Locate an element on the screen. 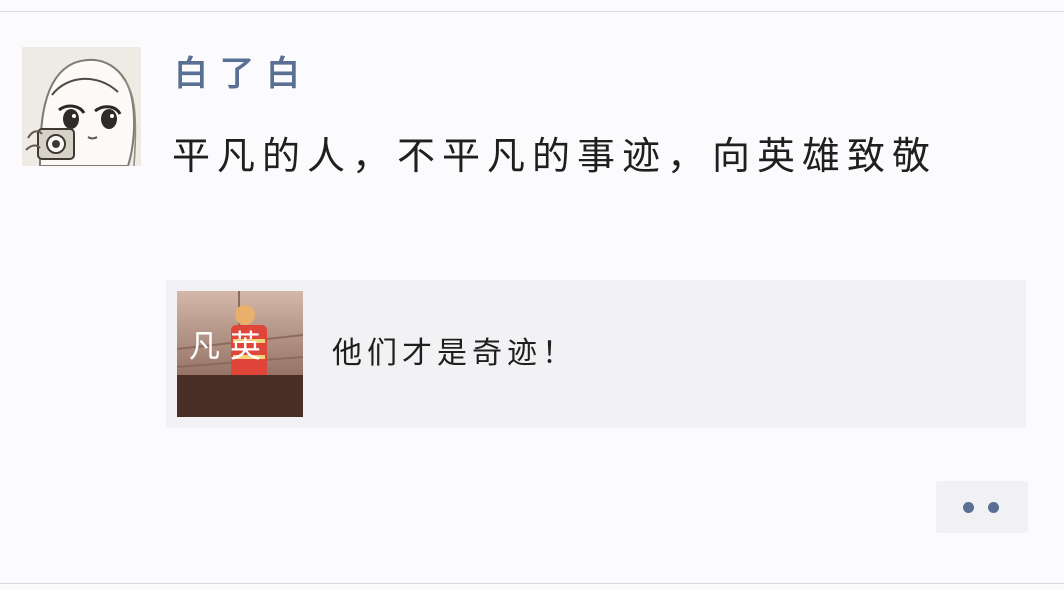 The height and width of the screenshot is (590, 1064). top-divider is located at coordinates (532, 11).